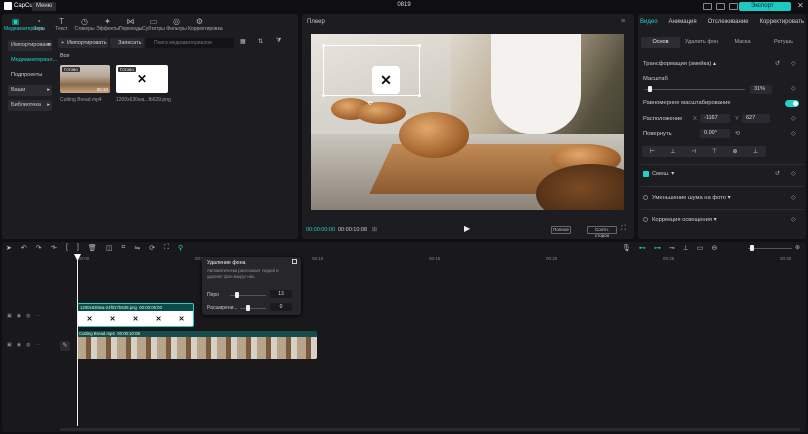 The height and width of the screenshot is (434, 808). What do you see at coordinates (243, 41) in the screenshot?
I see `view-grid-icon: ▦` at bounding box center [243, 41].